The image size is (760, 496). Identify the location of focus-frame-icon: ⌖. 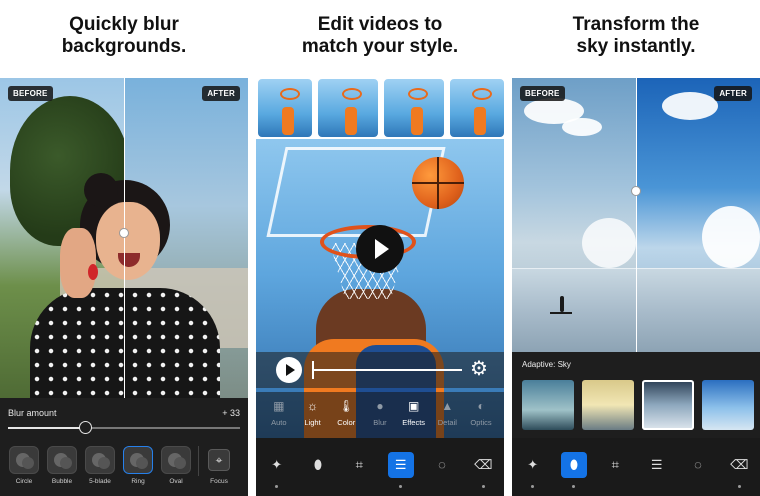
(219, 460).